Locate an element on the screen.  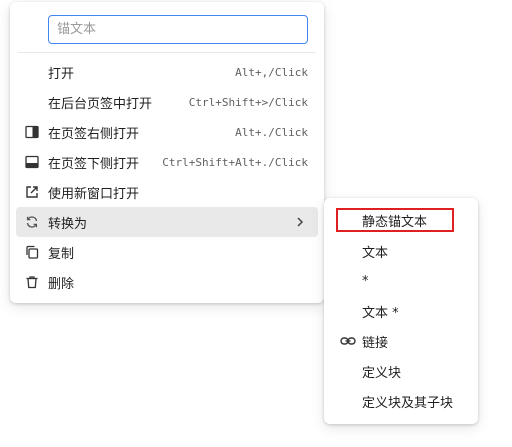
trash-icon is located at coordinates (32, 282).